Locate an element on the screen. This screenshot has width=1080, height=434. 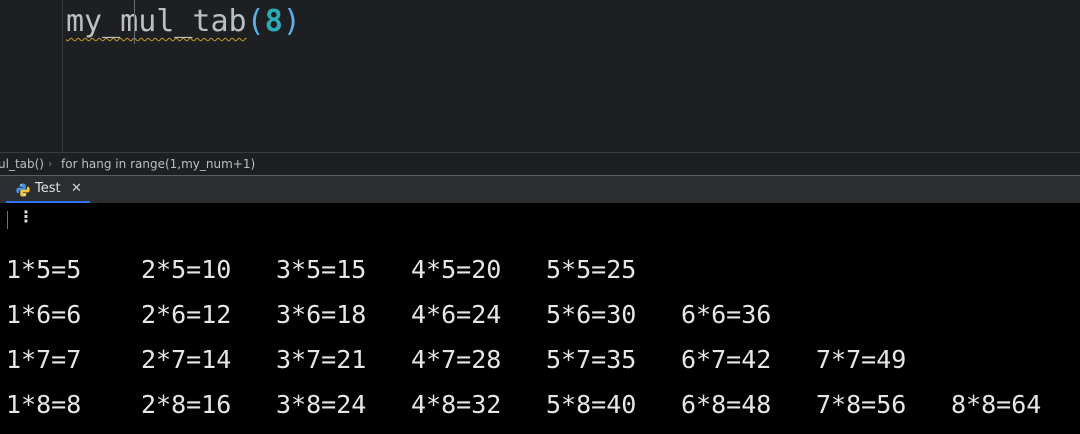
product-entry: 3*6=18 is located at coordinates (321, 314).